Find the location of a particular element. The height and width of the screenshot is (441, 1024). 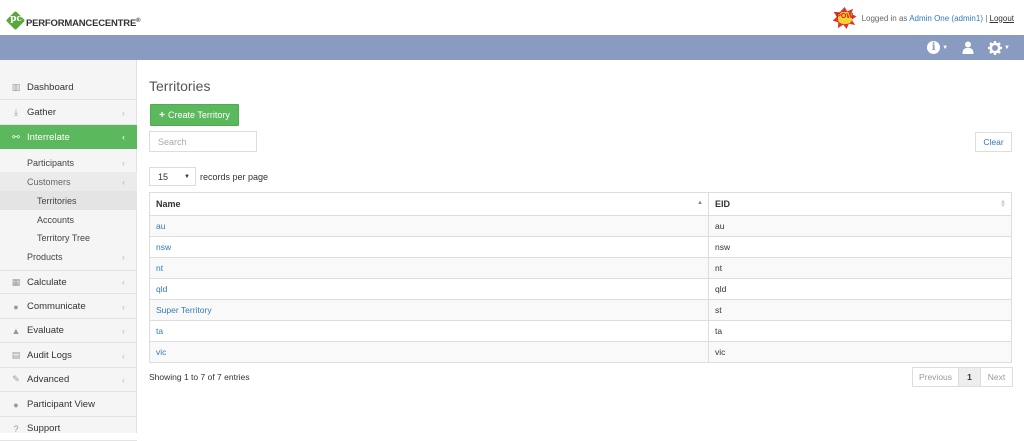

sidebar-item-participants: Participants ‹ is located at coordinates (68, 162).